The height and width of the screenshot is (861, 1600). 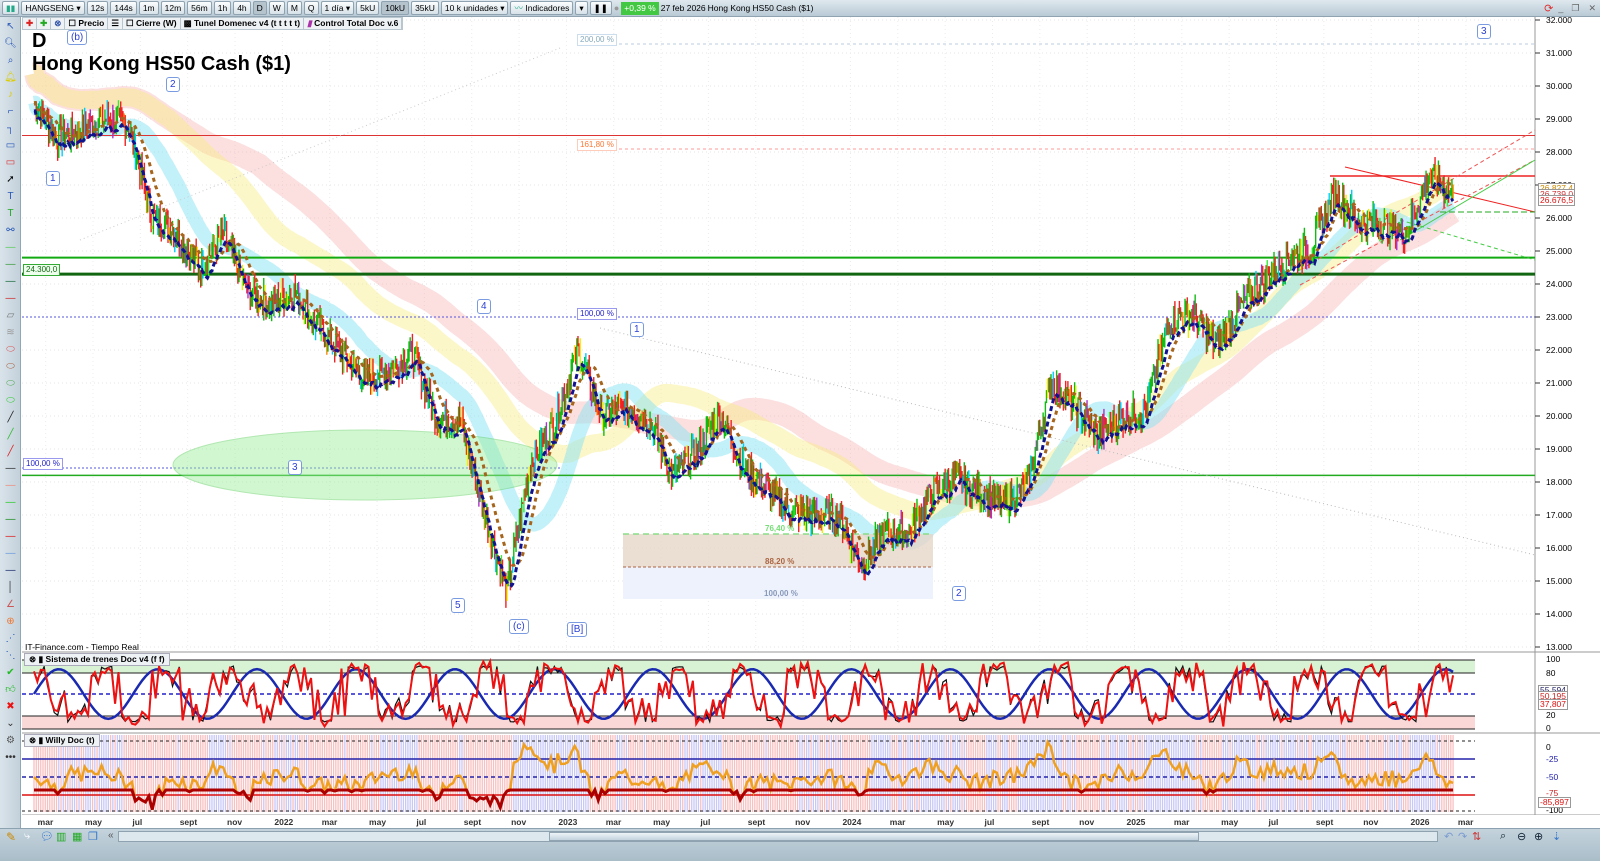 I want to click on add-icon: ✚, so click(x=30, y=23).